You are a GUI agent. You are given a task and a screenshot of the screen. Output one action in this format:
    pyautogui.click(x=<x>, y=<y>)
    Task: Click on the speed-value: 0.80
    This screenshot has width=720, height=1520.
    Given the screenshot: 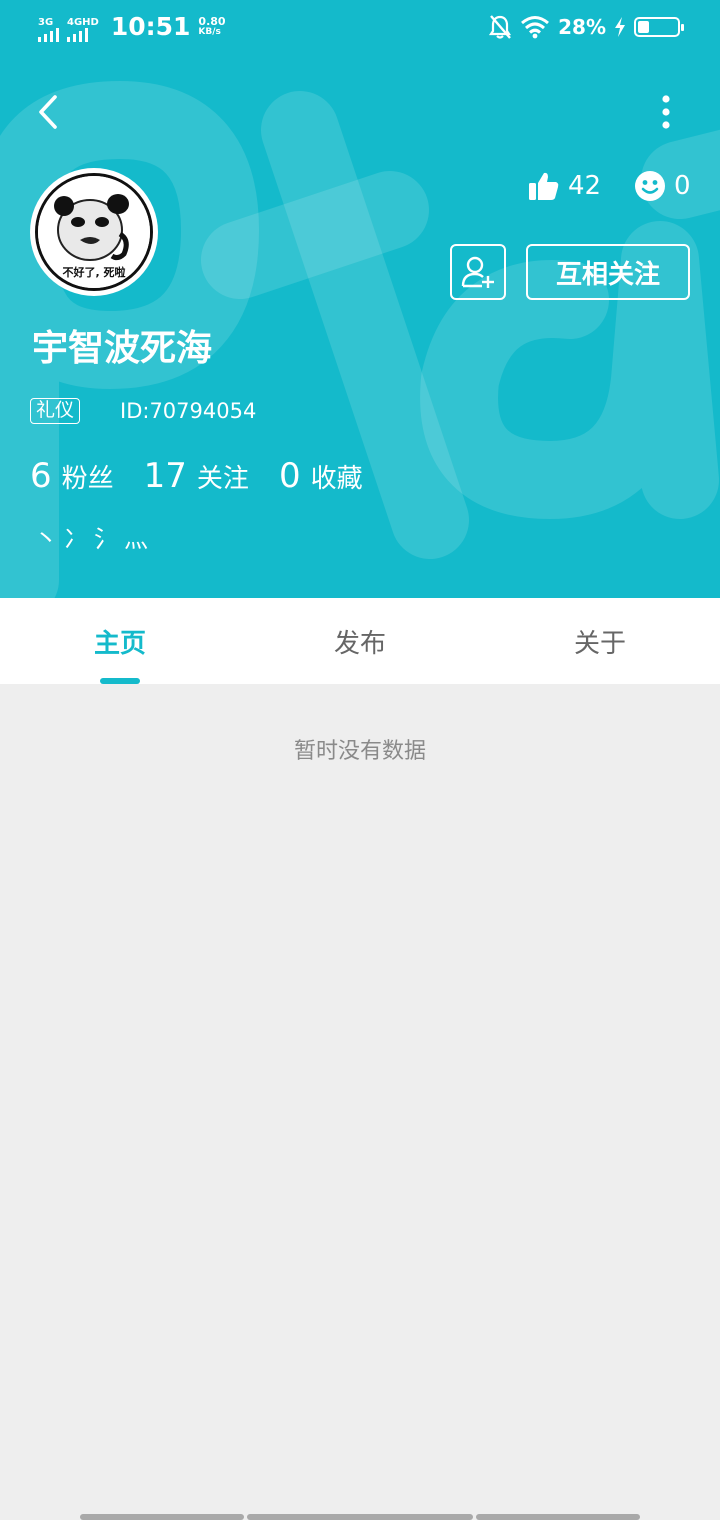 What is the action you would take?
    pyautogui.click(x=212, y=21)
    